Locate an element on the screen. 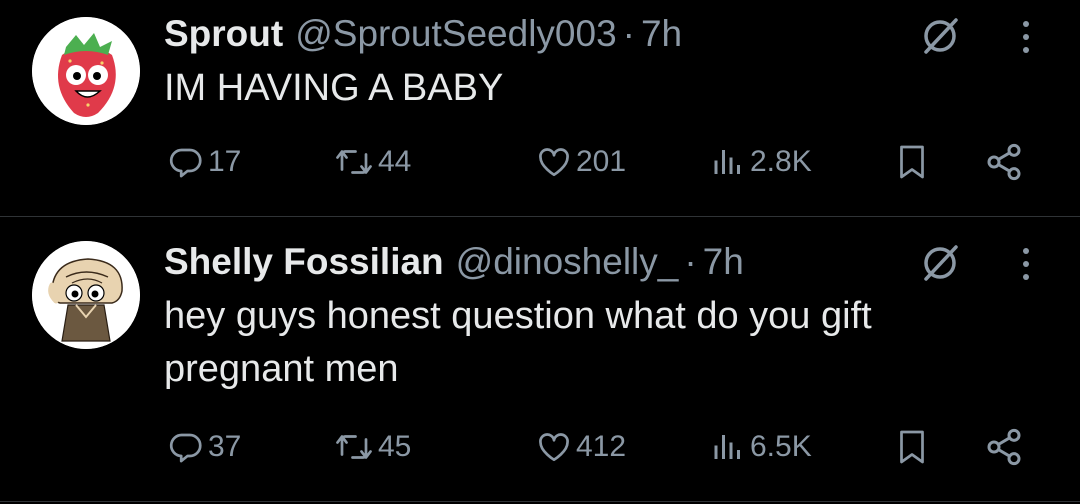  tweet-actions: 37 45 412 6.5K is located at coordinates (604, 447).